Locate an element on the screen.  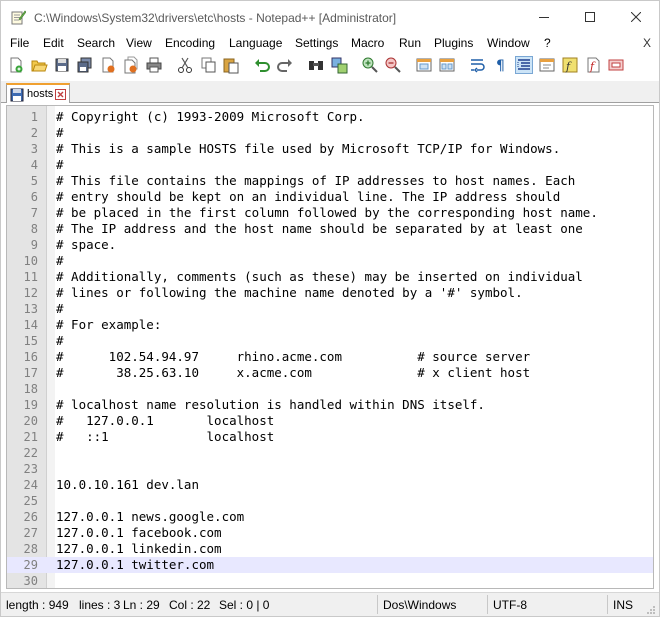
menu-macro: Macro is located at coordinates (367, 43).